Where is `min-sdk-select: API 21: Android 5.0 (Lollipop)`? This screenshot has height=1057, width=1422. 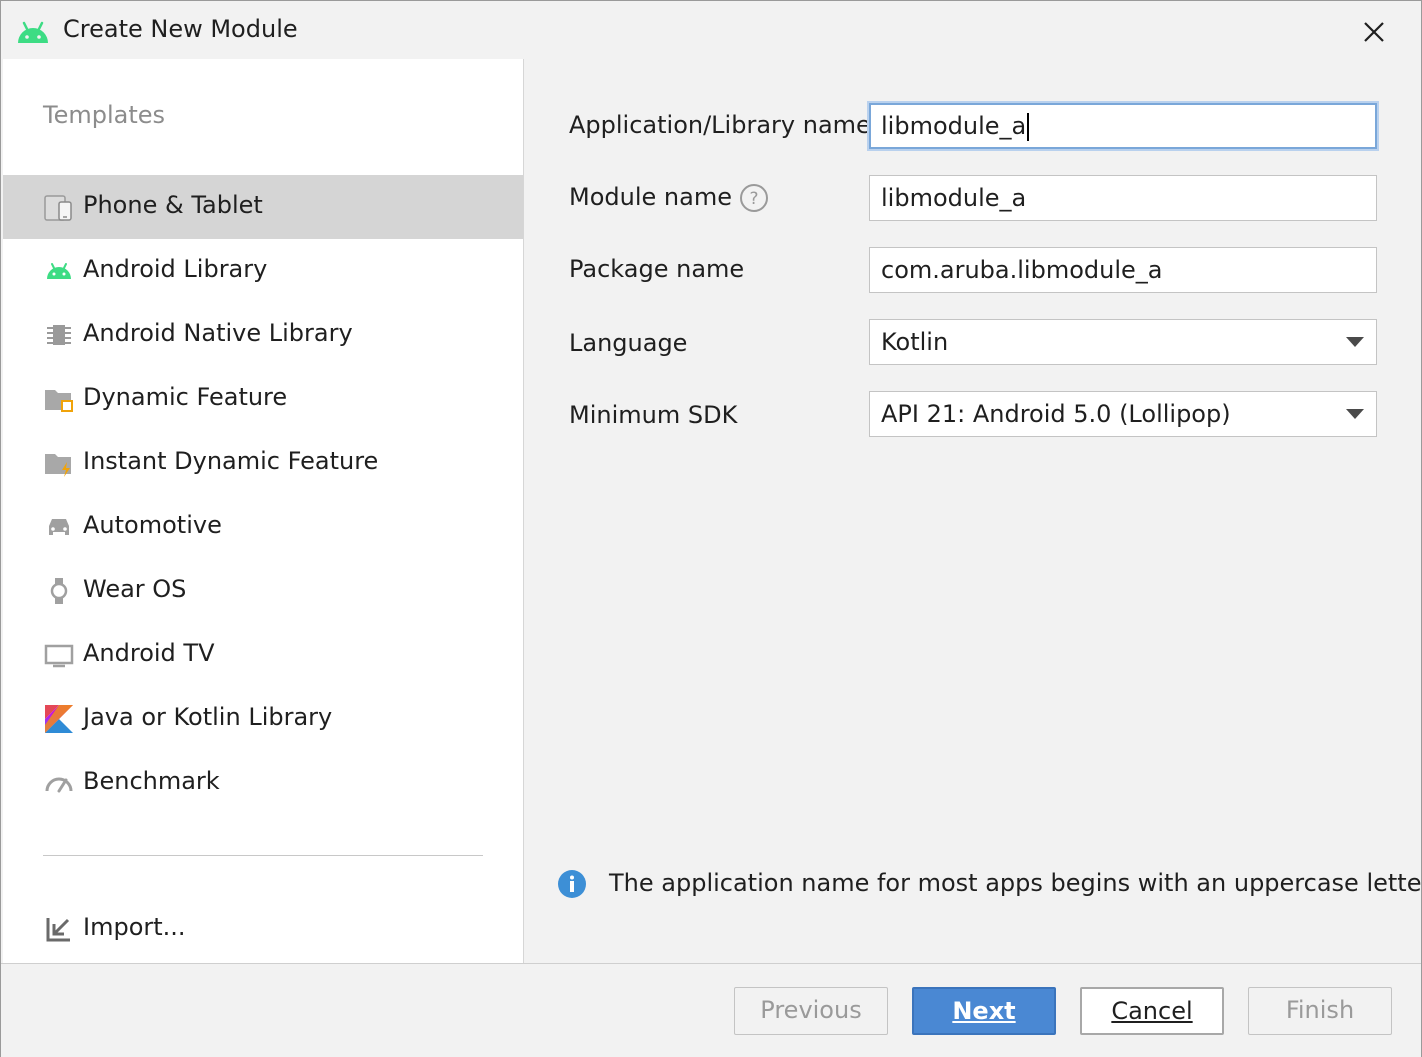 min-sdk-select: API 21: Android 5.0 (Lollipop) is located at coordinates (1123, 414).